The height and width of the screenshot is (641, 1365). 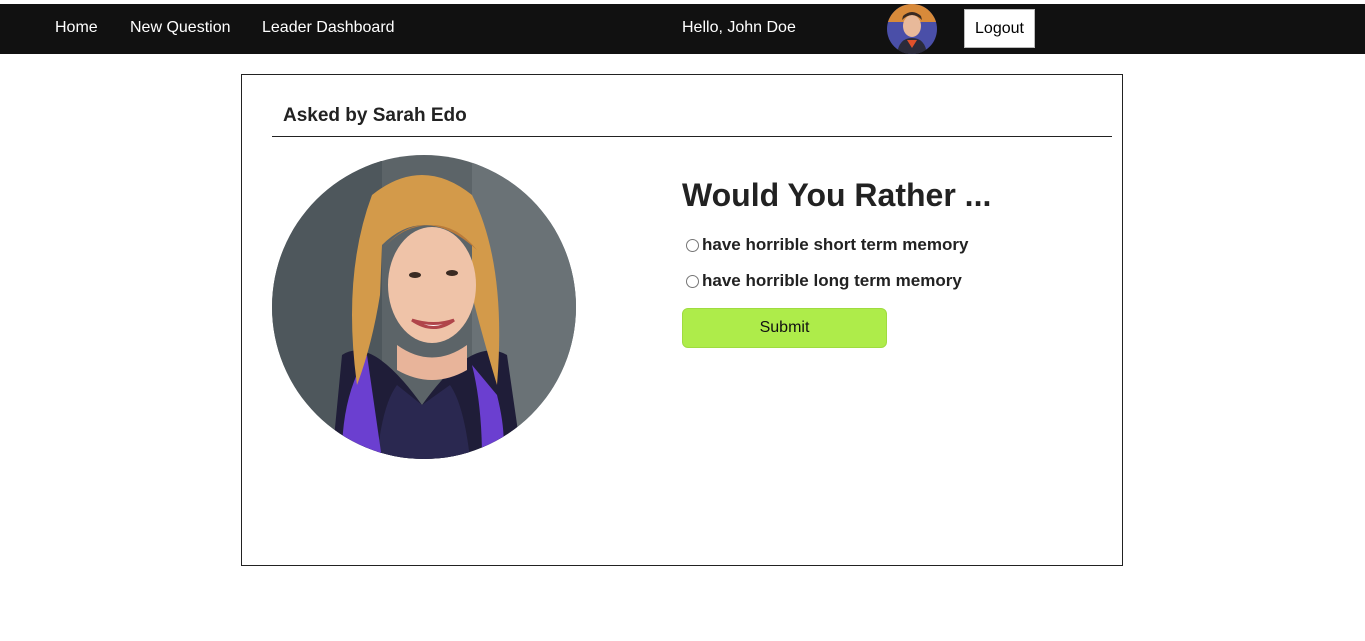 What do you see at coordinates (832, 280) in the screenshot?
I see `option-two-label: have horrible long term memory` at bounding box center [832, 280].